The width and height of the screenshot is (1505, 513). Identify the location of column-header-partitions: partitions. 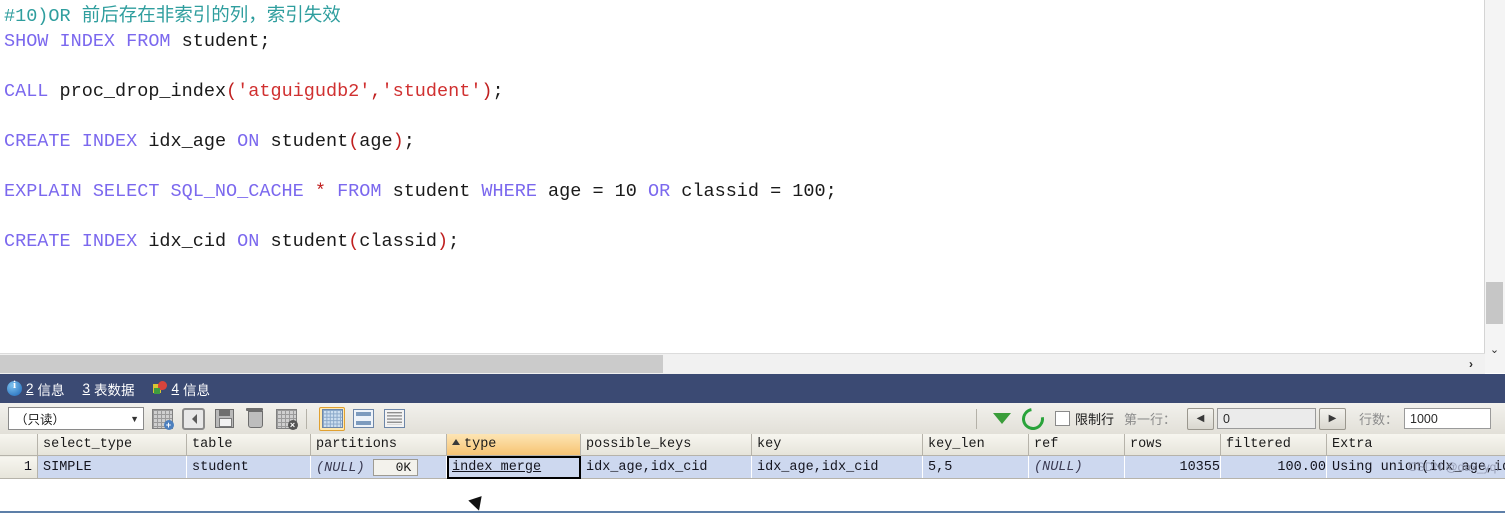
(379, 445).